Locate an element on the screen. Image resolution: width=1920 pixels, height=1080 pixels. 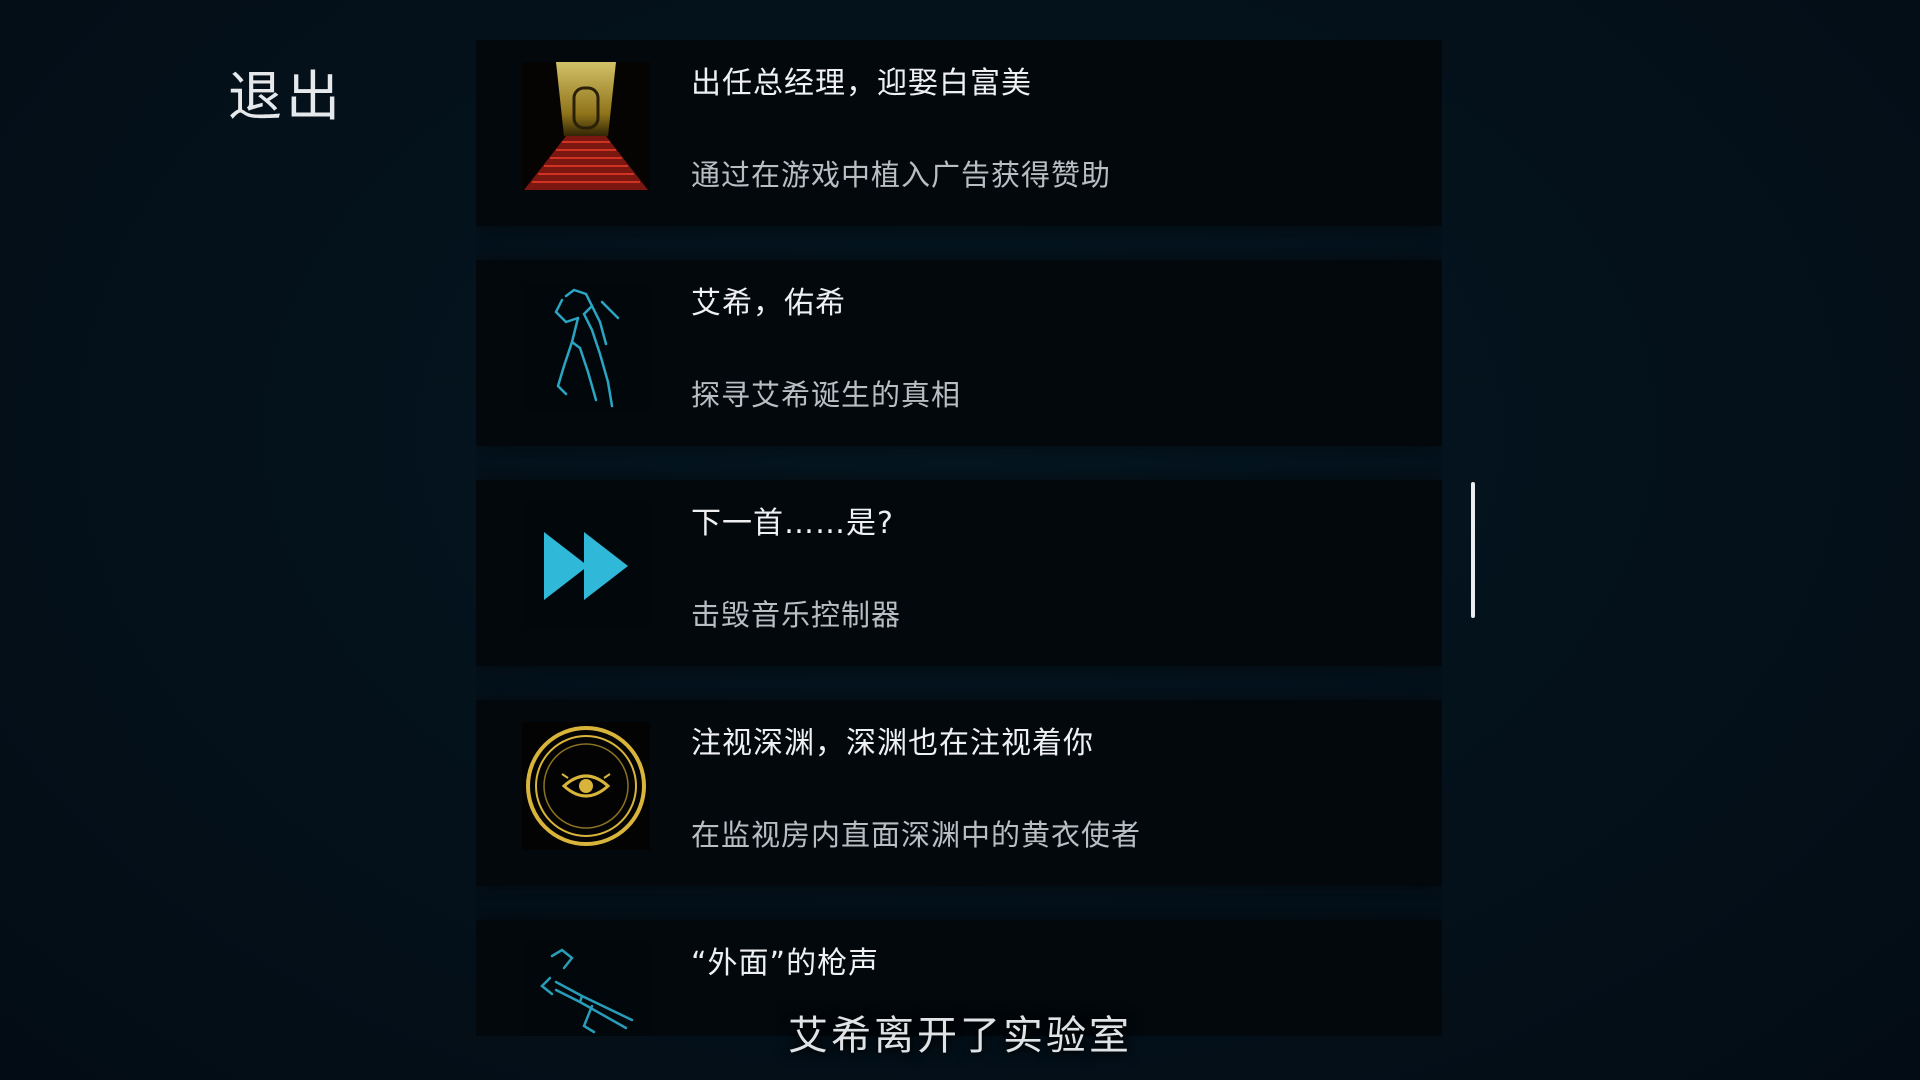
achievement-title: 下一首……是? is located at coordinates (792, 523).